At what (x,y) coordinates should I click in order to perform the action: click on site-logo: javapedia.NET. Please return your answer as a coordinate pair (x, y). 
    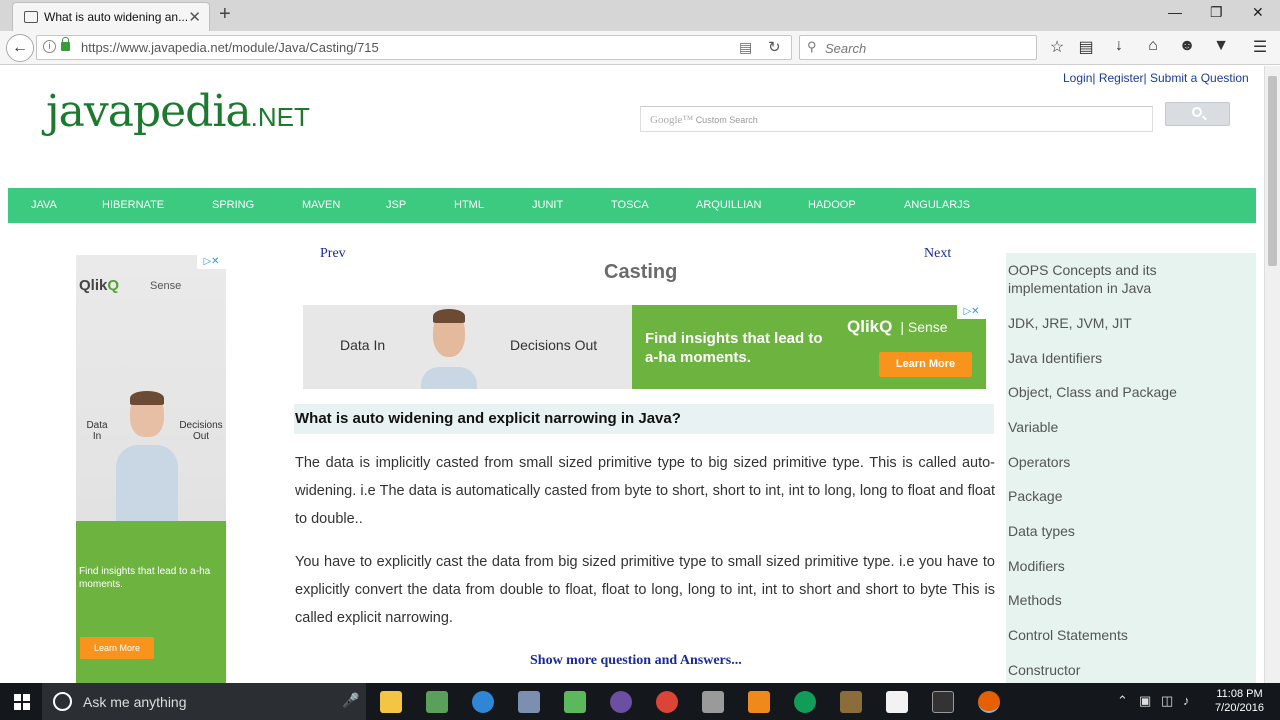
    Looking at the image, I should click on (178, 111).